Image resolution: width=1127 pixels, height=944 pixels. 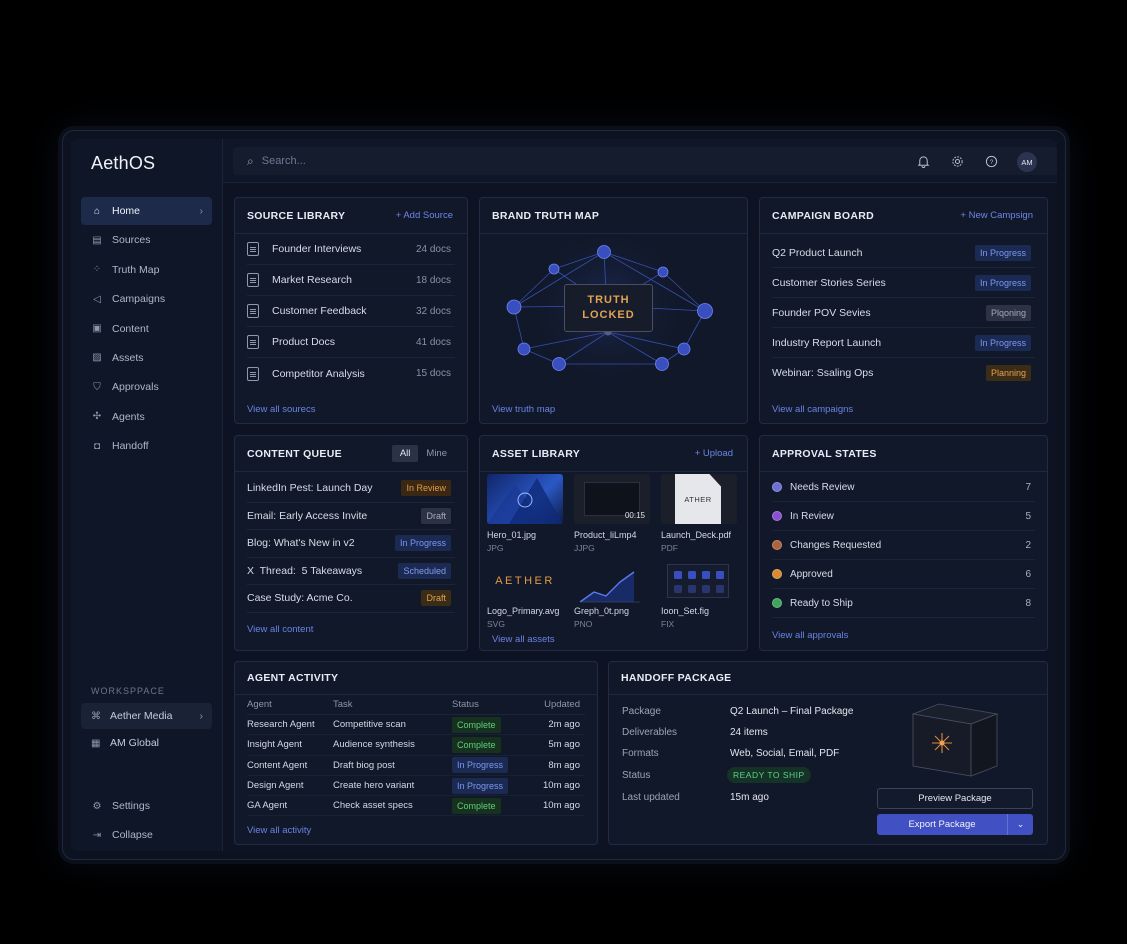 I want to click on workspace-item-aether-media: ⌘ Aether Media ›, so click(x=146, y=716).